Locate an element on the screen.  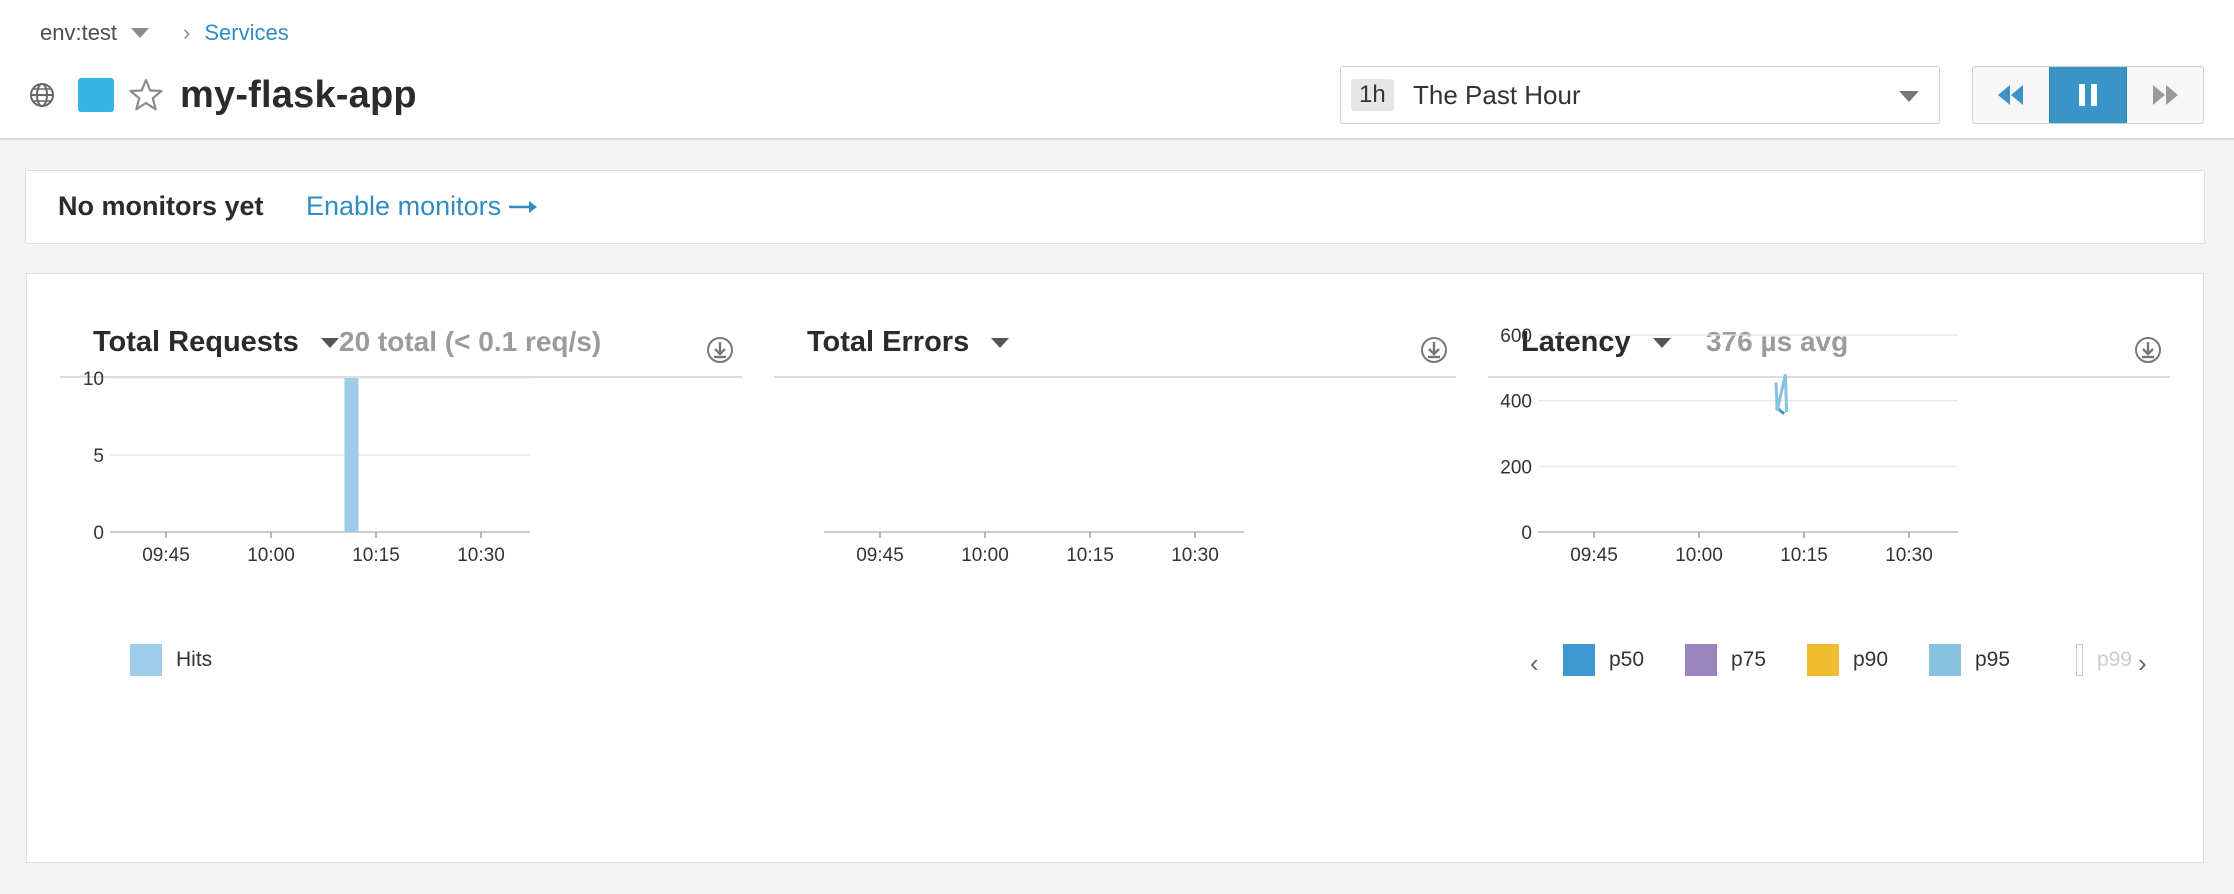
rewind-icon is located at coordinates (2010, 95).